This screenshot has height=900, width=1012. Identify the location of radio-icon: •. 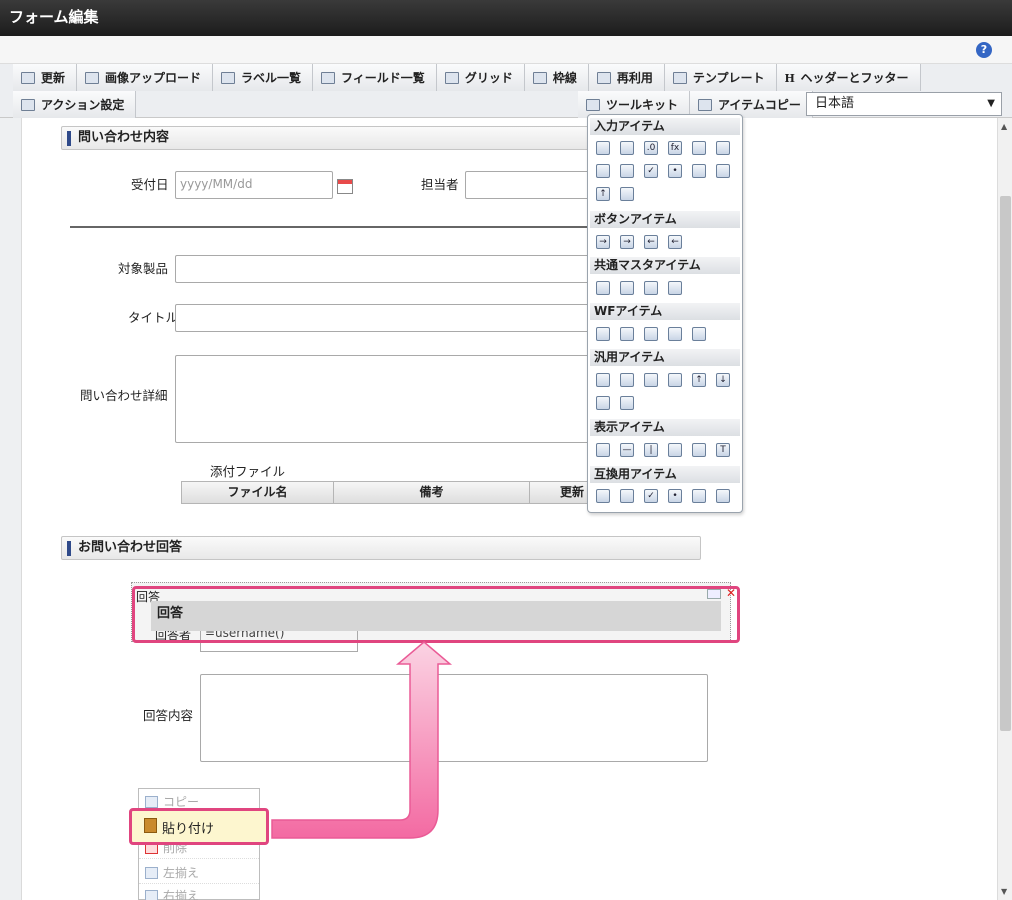
(675, 171).